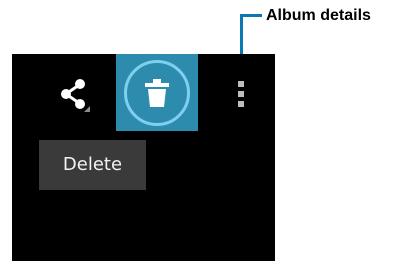  I want to click on delete-tooltip: Delete, so click(92, 165).